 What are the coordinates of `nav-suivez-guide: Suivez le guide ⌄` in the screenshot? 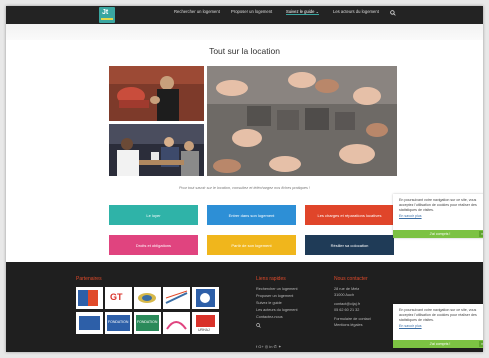 It's located at (303, 12).